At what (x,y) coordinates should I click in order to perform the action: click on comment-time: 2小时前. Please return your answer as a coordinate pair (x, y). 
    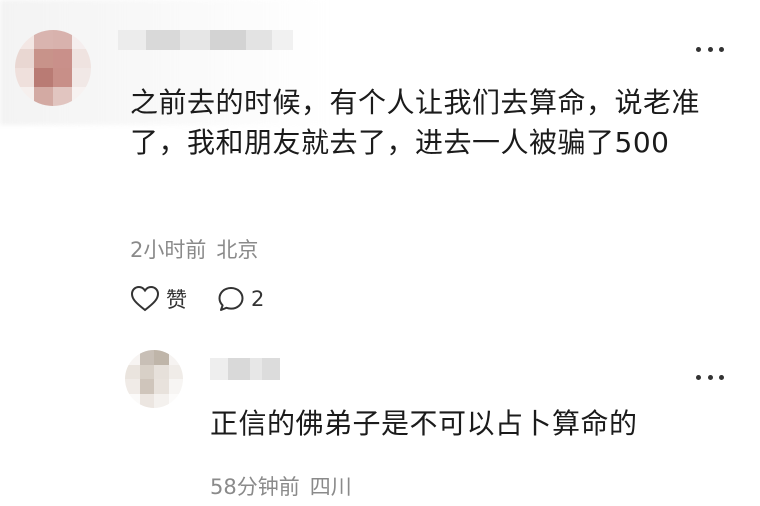
    Looking at the image, I should click on (168, 250).